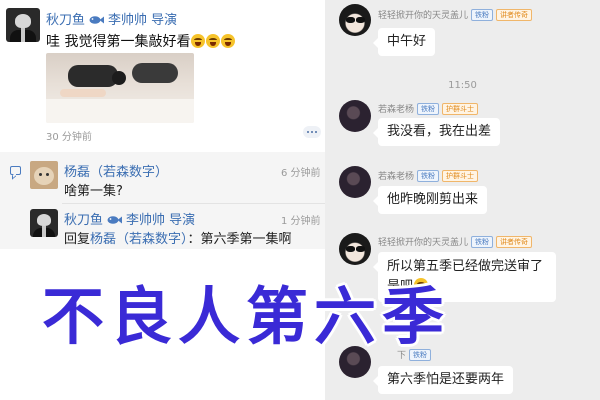  Describe the element at coordinates (23, 25) in the screenshot. I see `author-avatar` at that location.